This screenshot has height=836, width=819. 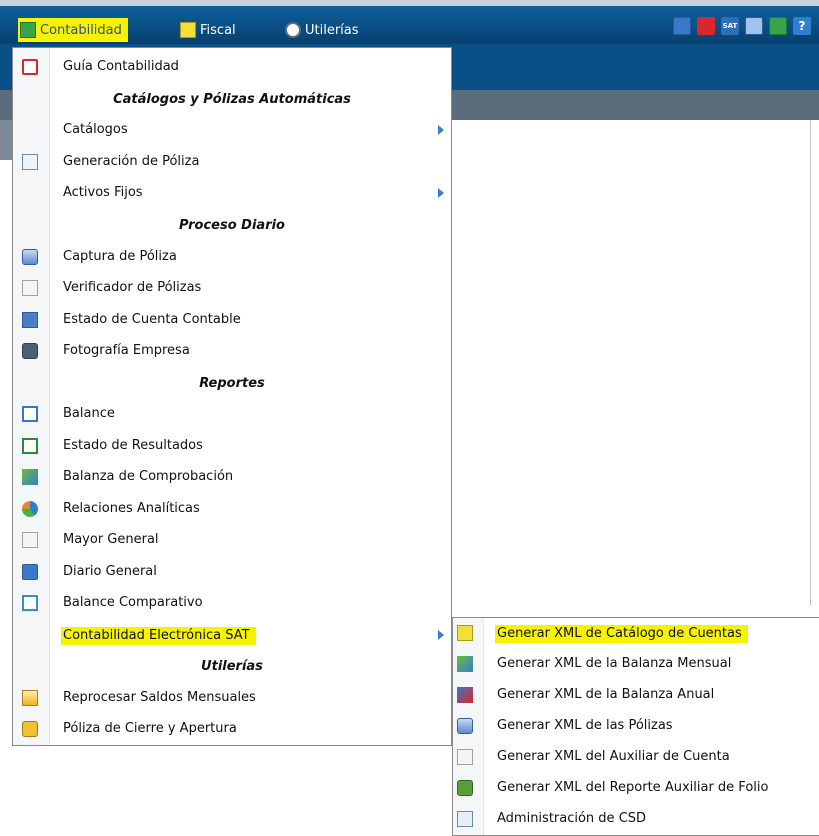 I want to click on submenu-item-label: Generar XML del Auxiliar de Cuenta, so click(x=613, y=756).